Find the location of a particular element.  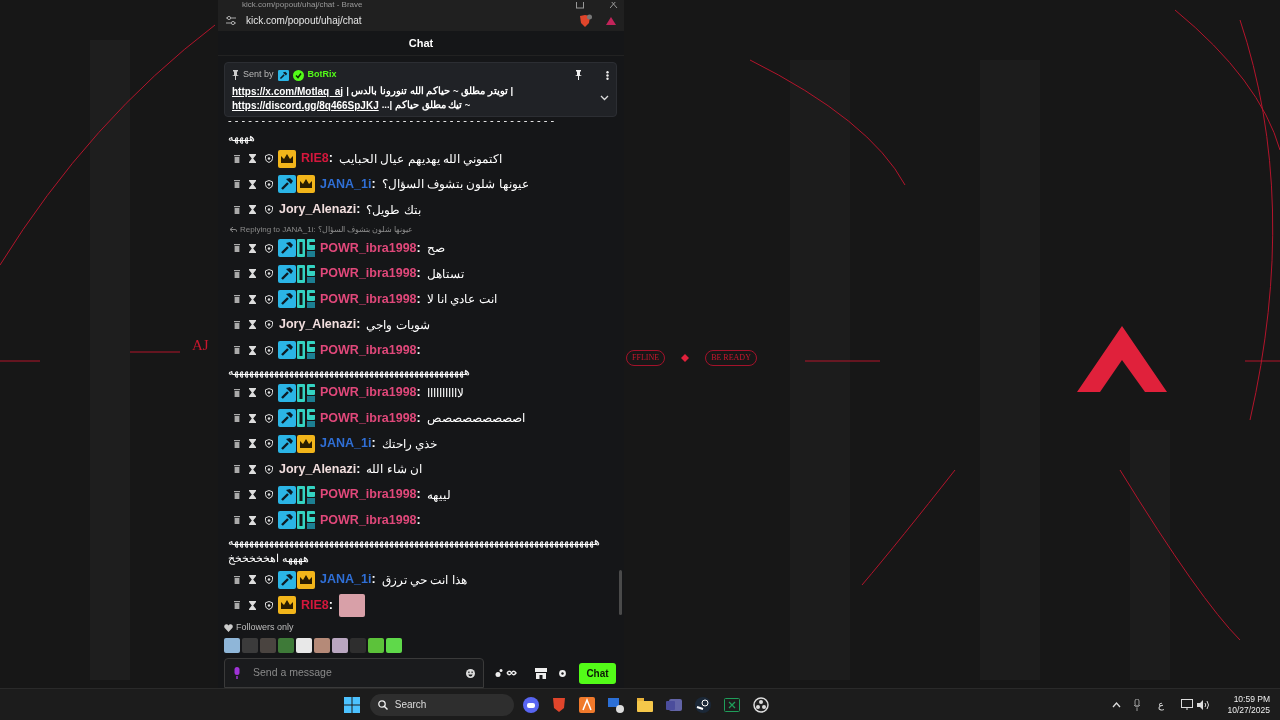

reply-context: Replying to JANA_1i: عيونها شلون بتشوف السؤال؟ is located at coordinates (327, 229).